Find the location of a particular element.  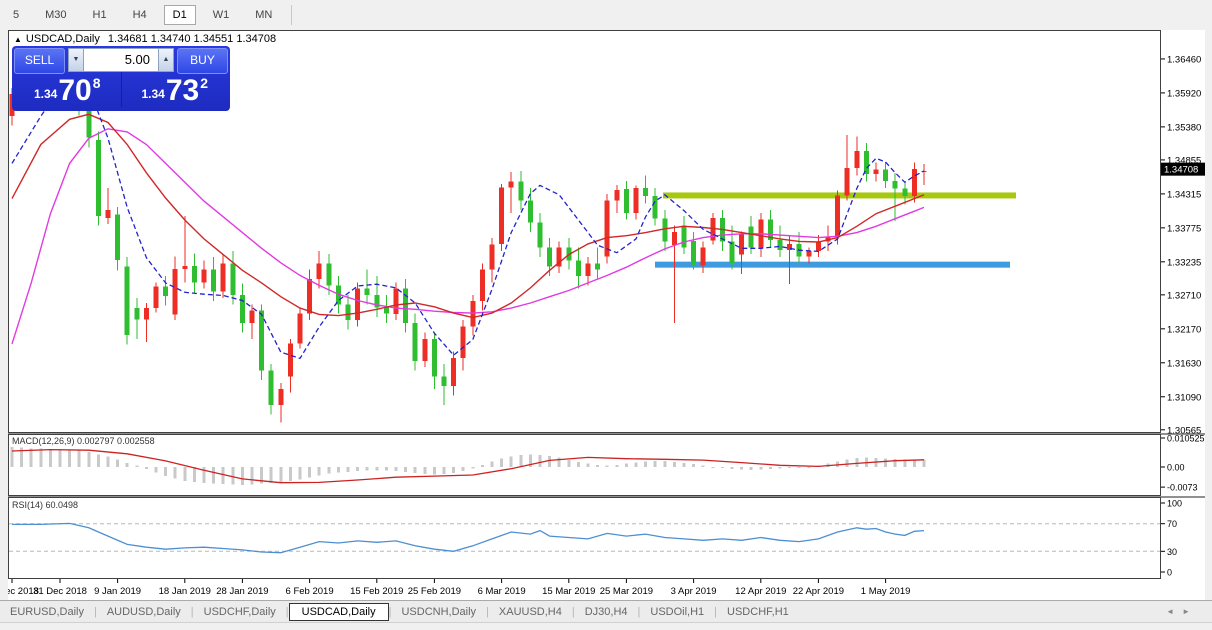

timeframe-buttons: 5 M30 H1 H4 D1 W1 MN is located at coordinates (142, 14).